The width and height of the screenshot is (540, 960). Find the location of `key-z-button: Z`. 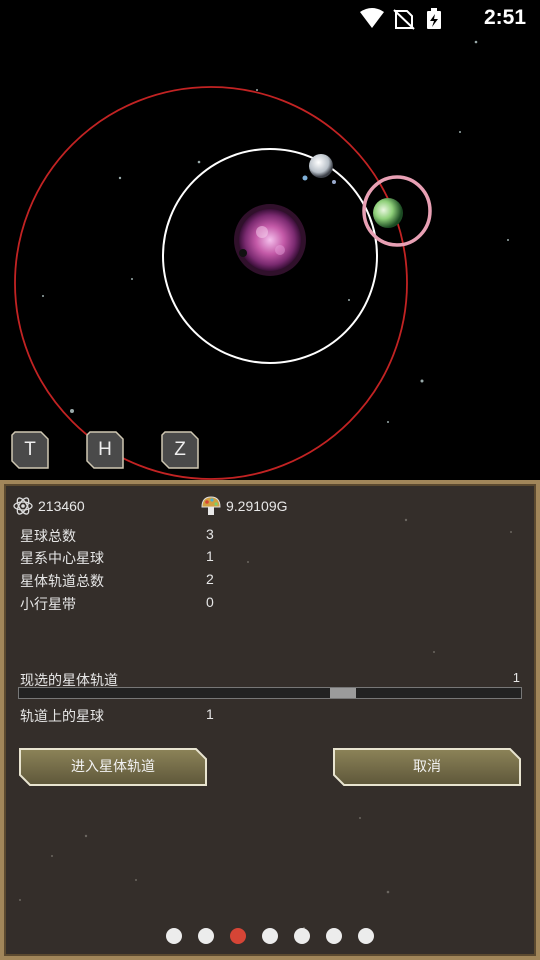

key-z-button: Z is located at coordinates (180, 450).